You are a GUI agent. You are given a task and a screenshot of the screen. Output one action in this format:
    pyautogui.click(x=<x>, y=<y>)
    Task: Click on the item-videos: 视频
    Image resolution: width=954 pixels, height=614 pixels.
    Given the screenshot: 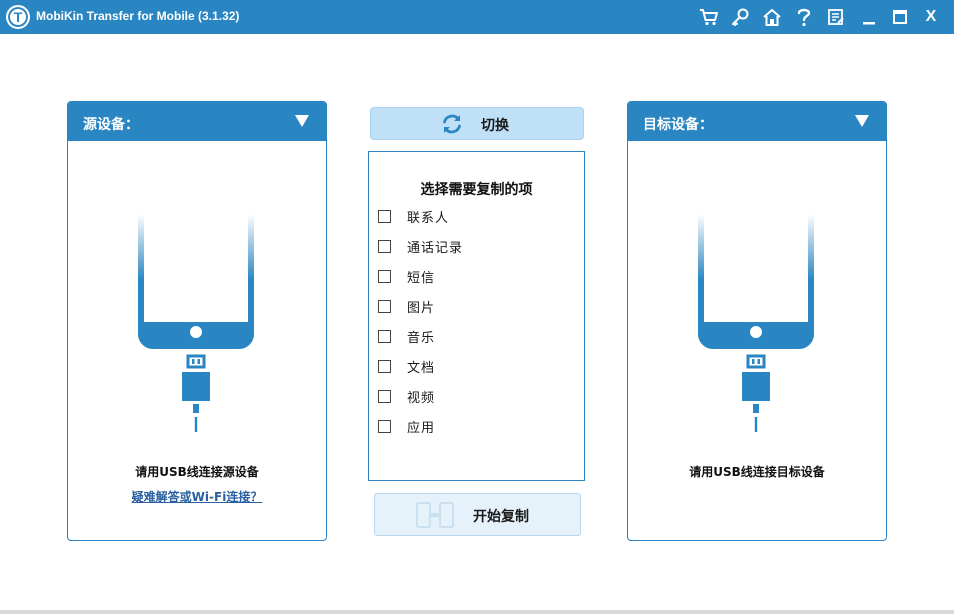 What is the action you would take?
    pyautogui.click(x=407, y=396)
    